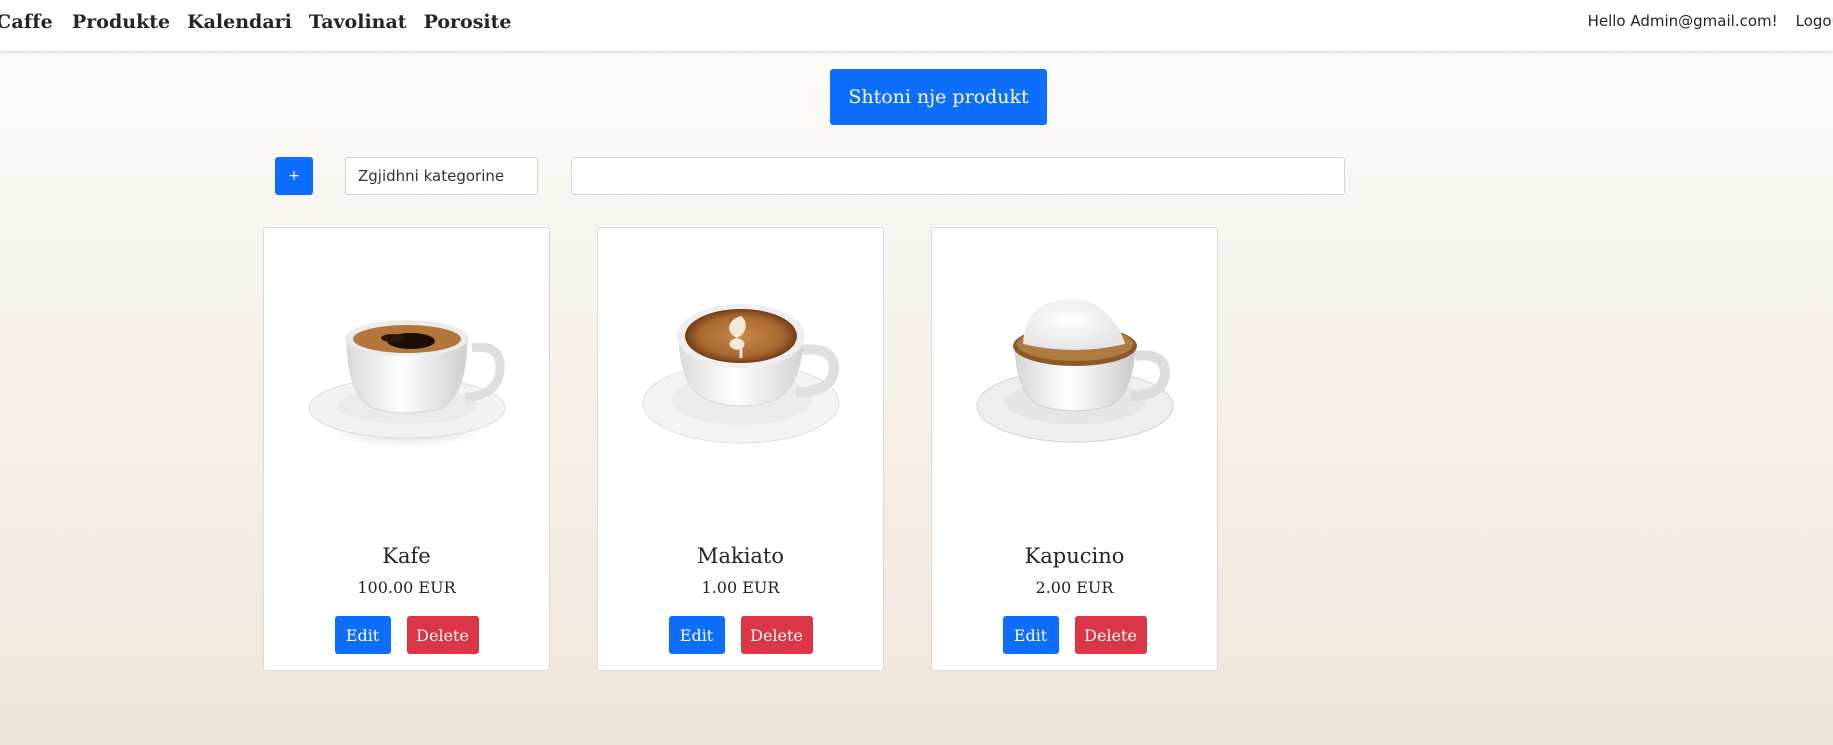 This screenshot has width=1833, height=745. Describe the element at coordinates (740, 587) in the screenshot. I see `product-price: 1.00 EUR` at that location.